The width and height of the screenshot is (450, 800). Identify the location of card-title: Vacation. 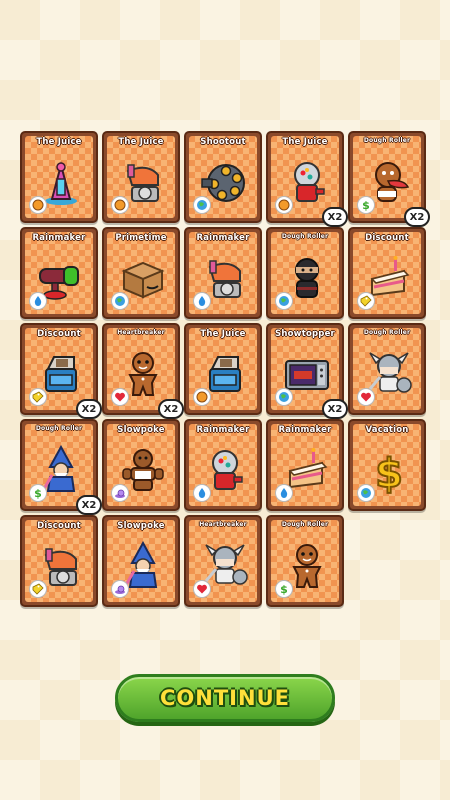
(387, 430).